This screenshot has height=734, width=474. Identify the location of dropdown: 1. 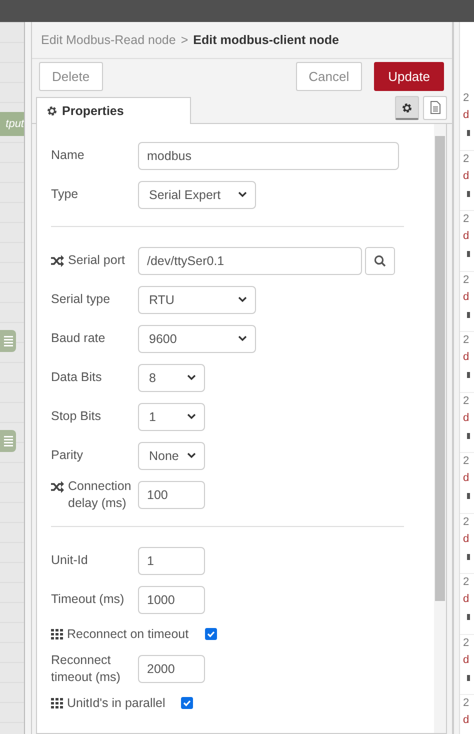
(171, 416).